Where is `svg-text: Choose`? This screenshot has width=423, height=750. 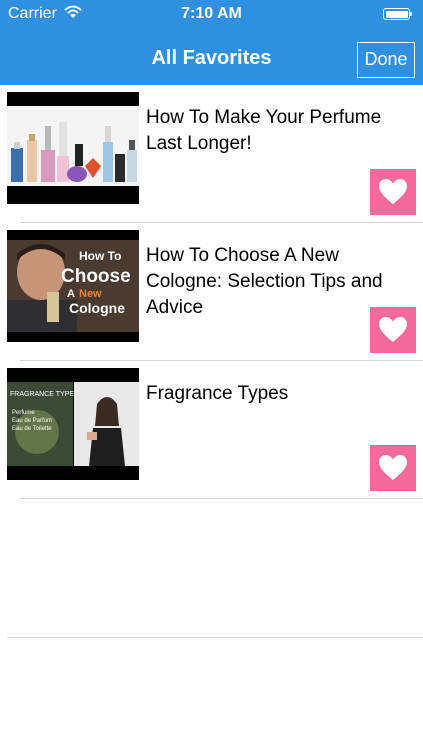 svg-text: Choose is located at coordinates (96, 276).